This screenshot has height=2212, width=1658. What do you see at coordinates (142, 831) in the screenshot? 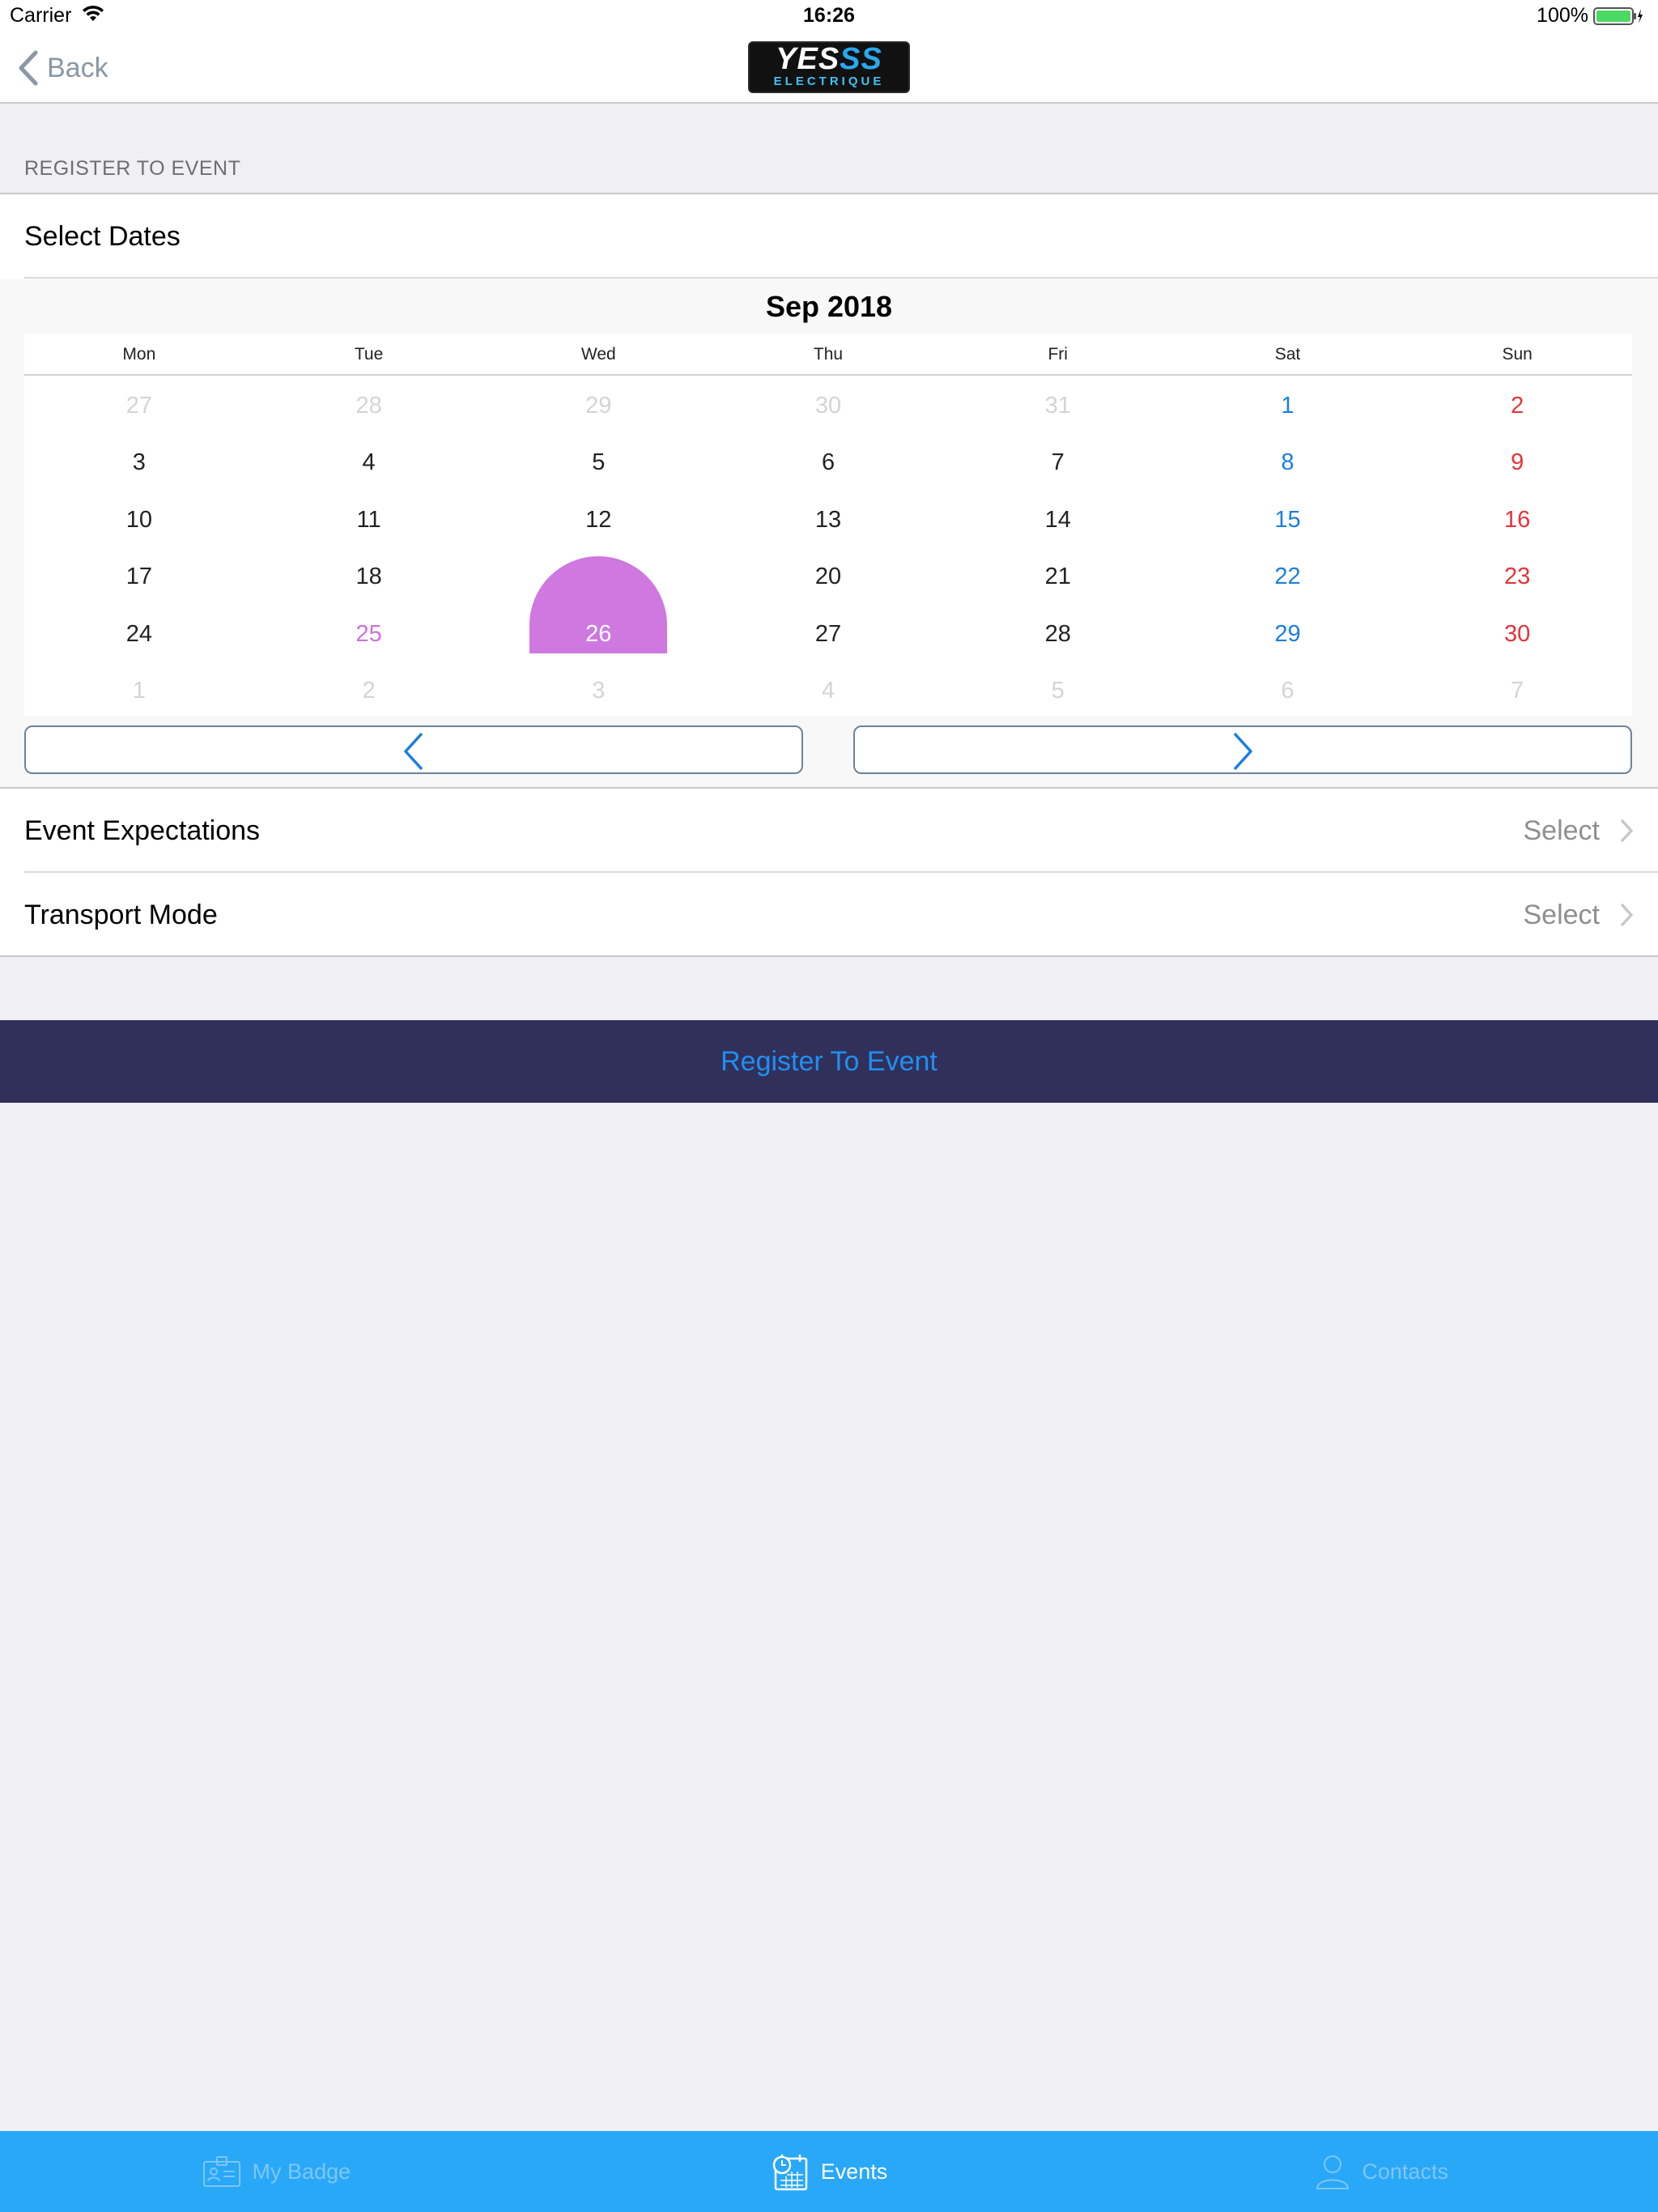
I see `event-expectations-label: Event Expectations` at bounding box center [142, 831].